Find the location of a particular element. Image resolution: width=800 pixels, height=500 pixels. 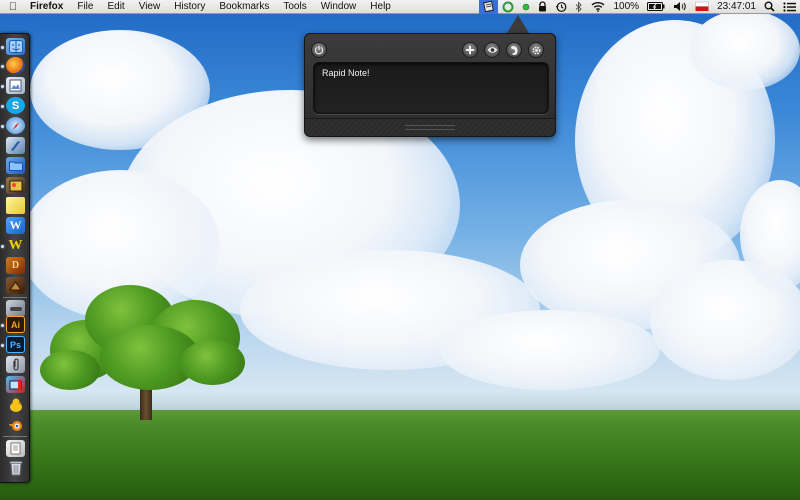

bluetooth-icon is located at coordinates (579, 7).